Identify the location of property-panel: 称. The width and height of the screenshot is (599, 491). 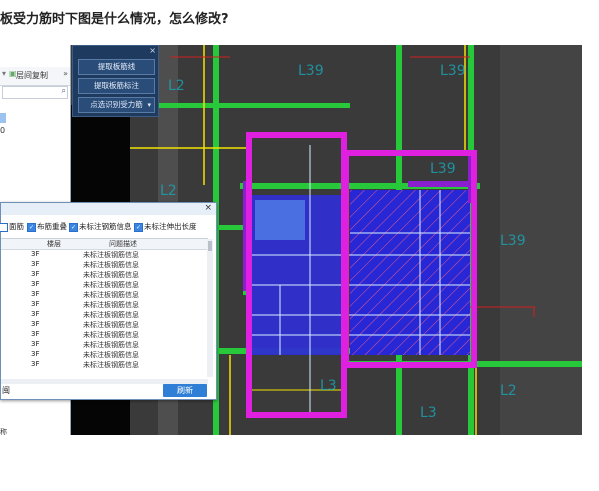
(35, 420).